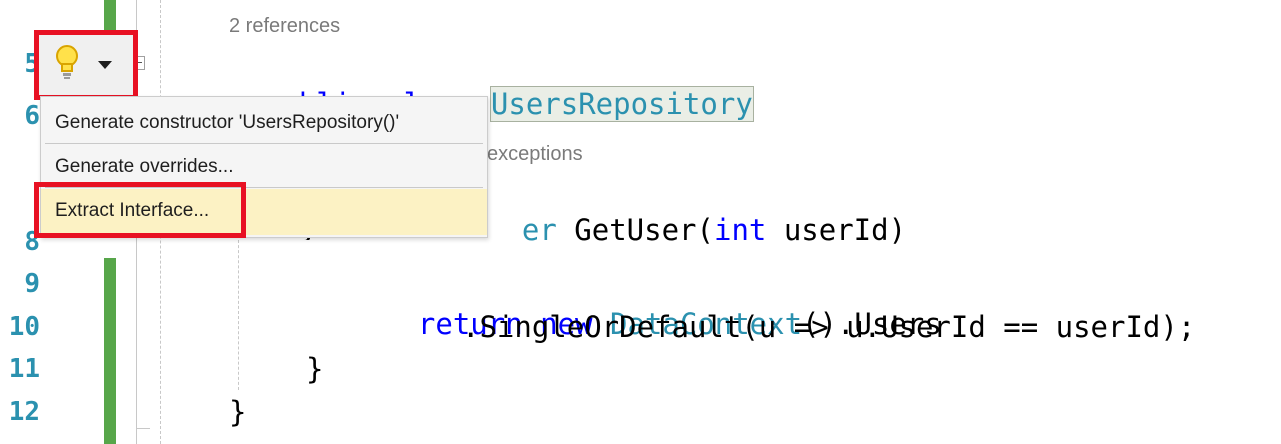 This screenshot has height=444, width=1281. I want to click on extract-interface-highlight-box, so click(140, 210).